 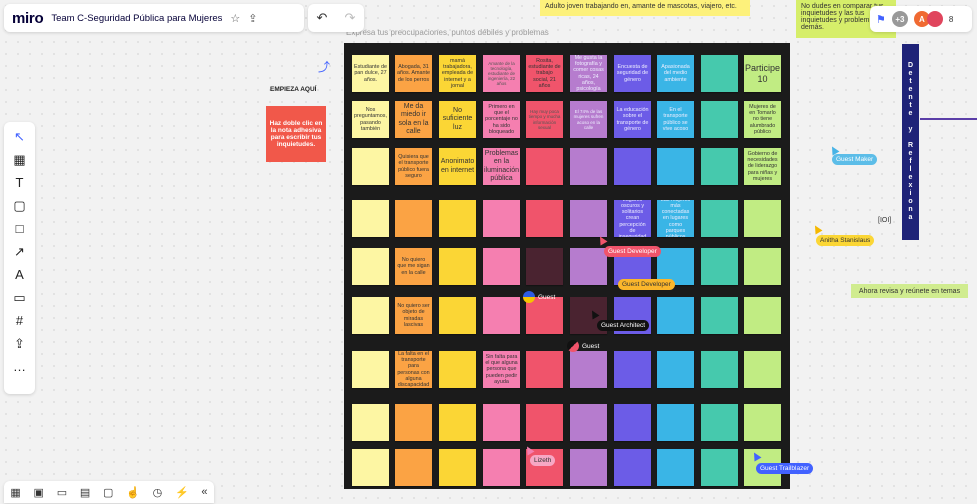 What do you see at coordinates (632, 73) in the screenshot?
I see `sticky-note: Encuesta de seguridad de género` at bounding box center [632, 73].